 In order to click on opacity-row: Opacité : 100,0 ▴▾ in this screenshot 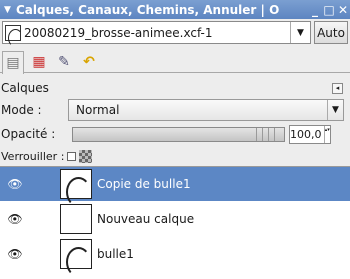, I will do `click(175, 134)`.